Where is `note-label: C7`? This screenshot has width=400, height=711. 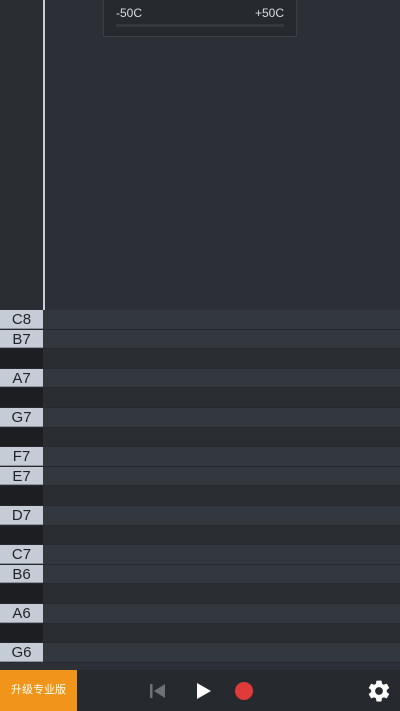
note-label: C7 is located at coordinates (21, 555).